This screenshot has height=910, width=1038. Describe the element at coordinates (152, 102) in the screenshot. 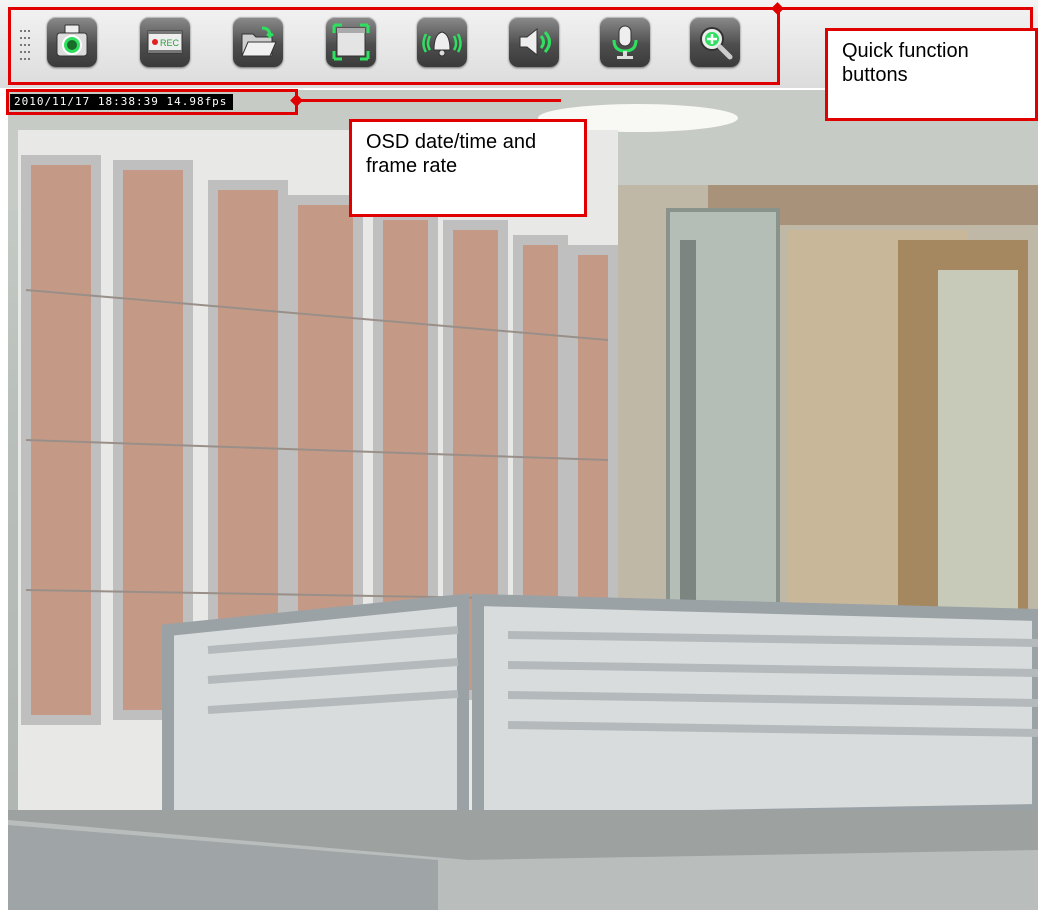

I see `annotation-osd-highlight` at that location.